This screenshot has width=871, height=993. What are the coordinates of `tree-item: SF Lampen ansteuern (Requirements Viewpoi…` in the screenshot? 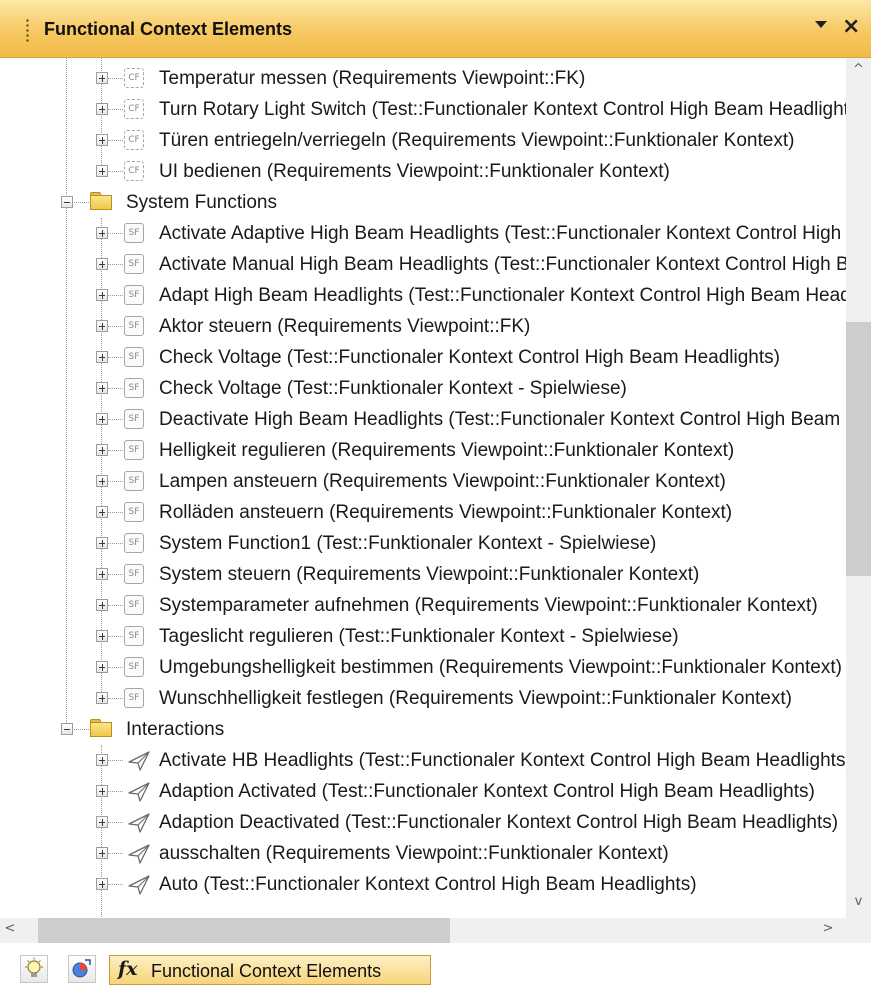 It's located at (423, 481).